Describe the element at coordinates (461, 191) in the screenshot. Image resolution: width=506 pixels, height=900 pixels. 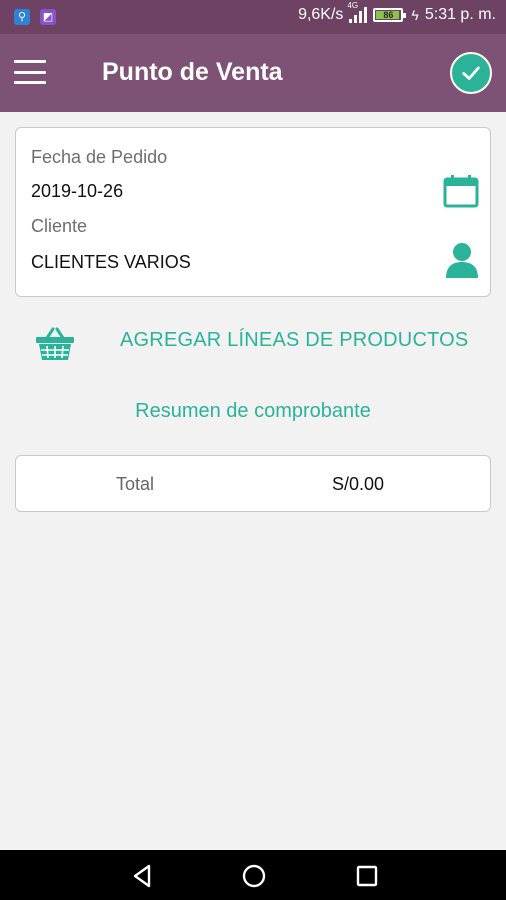
I see `calendar-icon` at that location.